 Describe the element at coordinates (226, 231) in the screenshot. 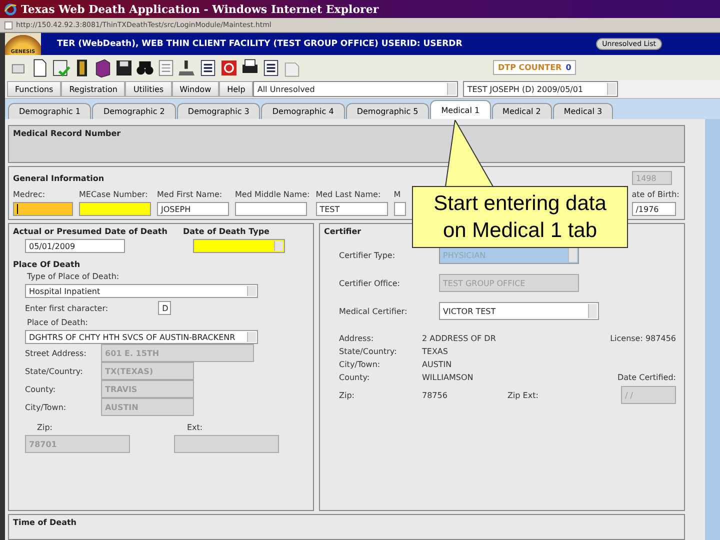

I see `section-title: Date of Death Type` at that location.